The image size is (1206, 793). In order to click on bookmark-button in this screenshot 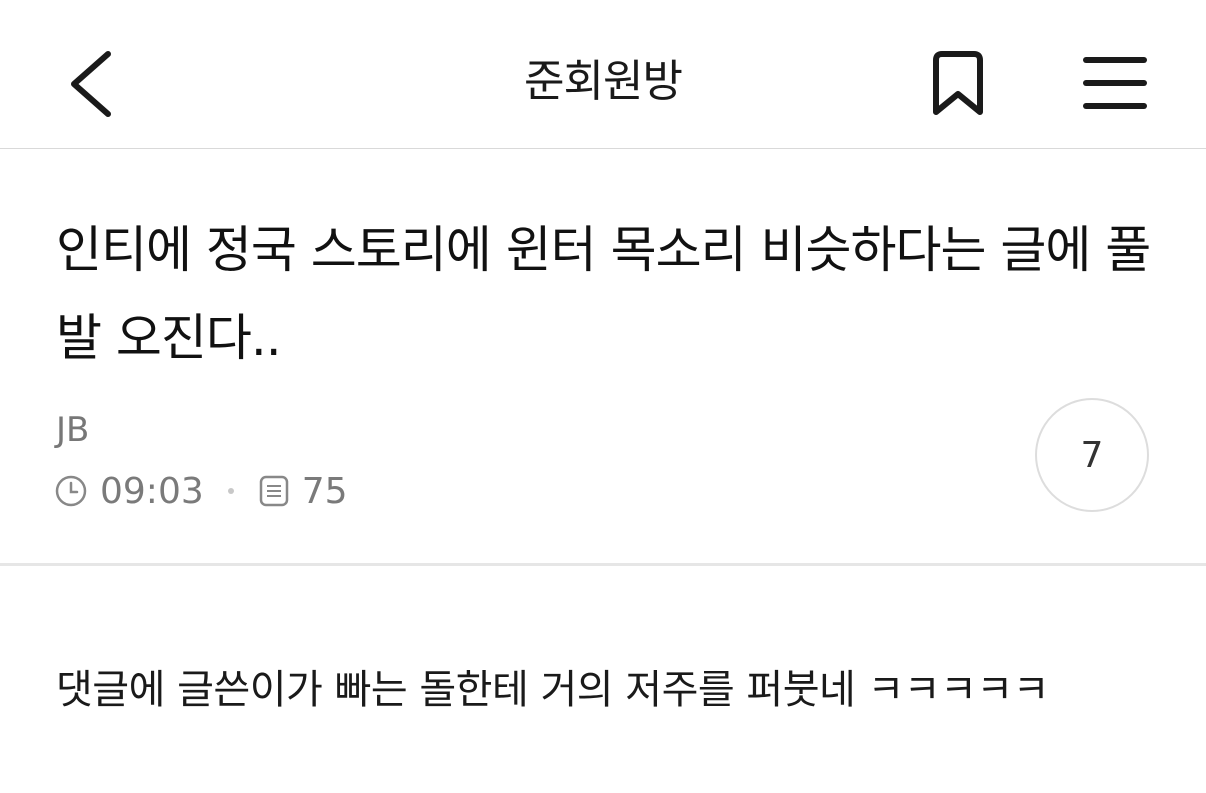, I will do `click(958, 84)`.